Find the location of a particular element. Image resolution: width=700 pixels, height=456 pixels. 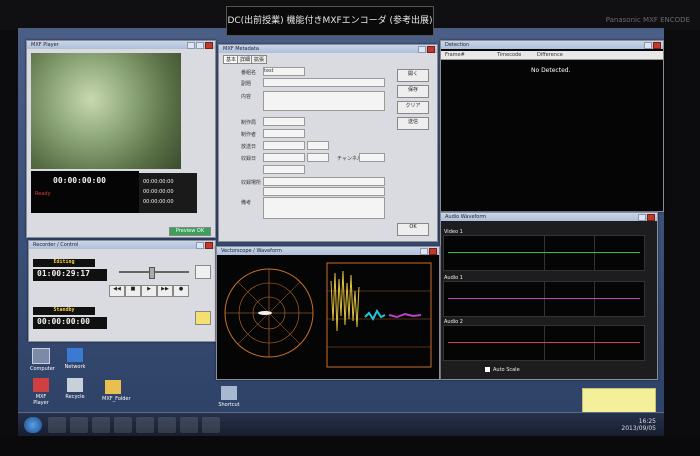

cue-button is located at coordinates (203, 318).